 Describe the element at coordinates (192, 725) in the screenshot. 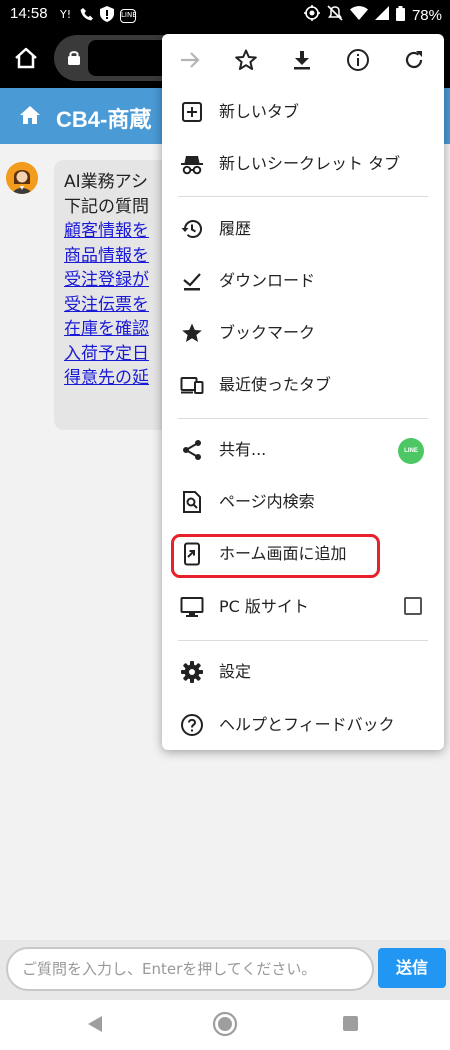

I see `help-icon` at that location.